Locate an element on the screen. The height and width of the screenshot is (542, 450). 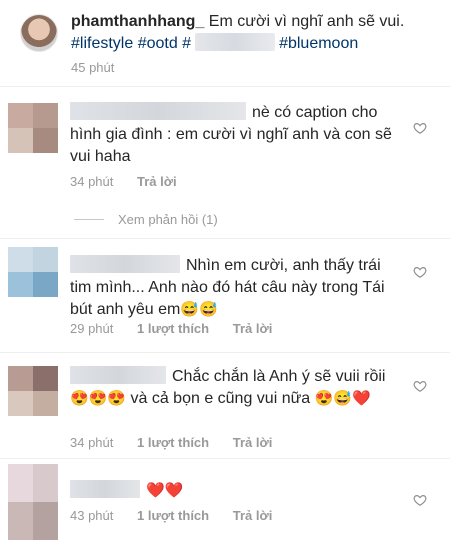
comment-item: ❤️❤️ 43 phút 1 lượt thích Trả lời is located at coordinates (225, 502).